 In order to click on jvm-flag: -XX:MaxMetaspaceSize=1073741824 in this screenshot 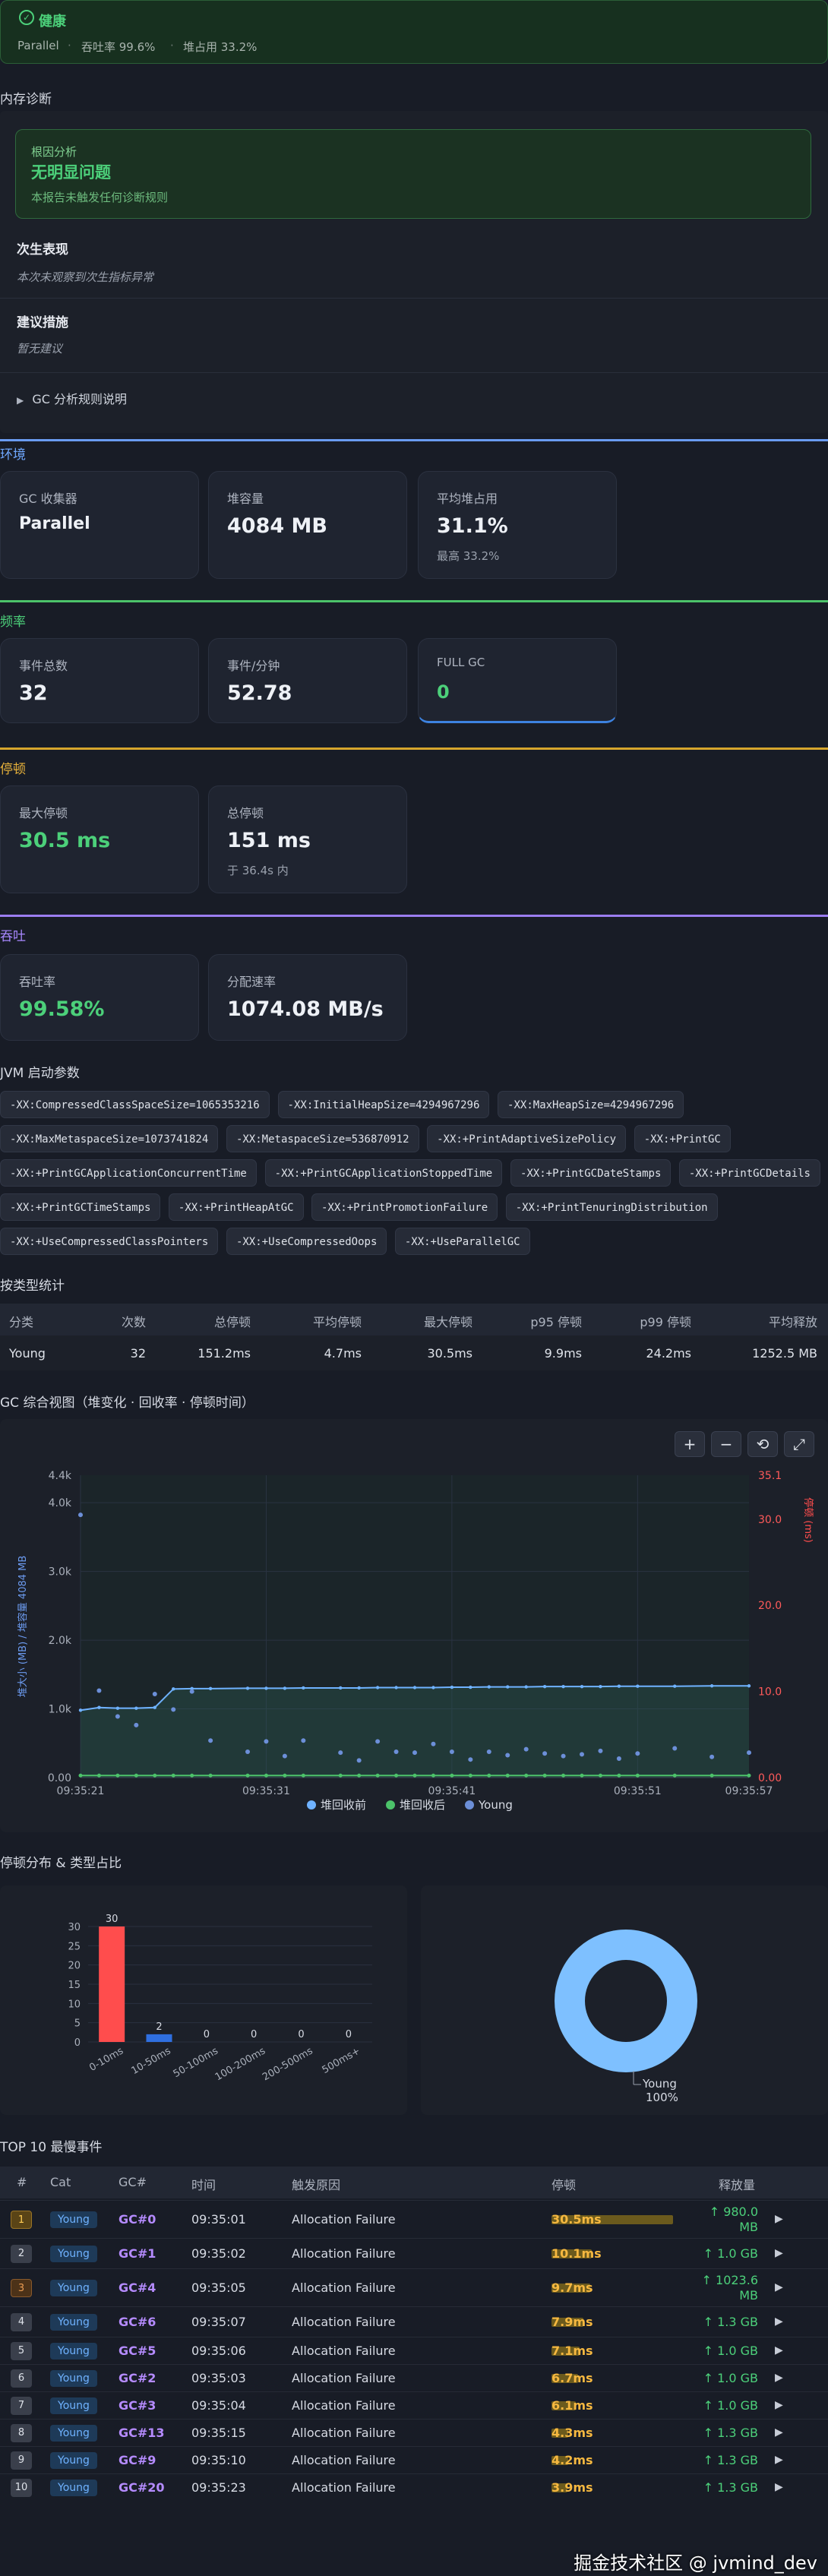, I will do `click(110, 1138)`.